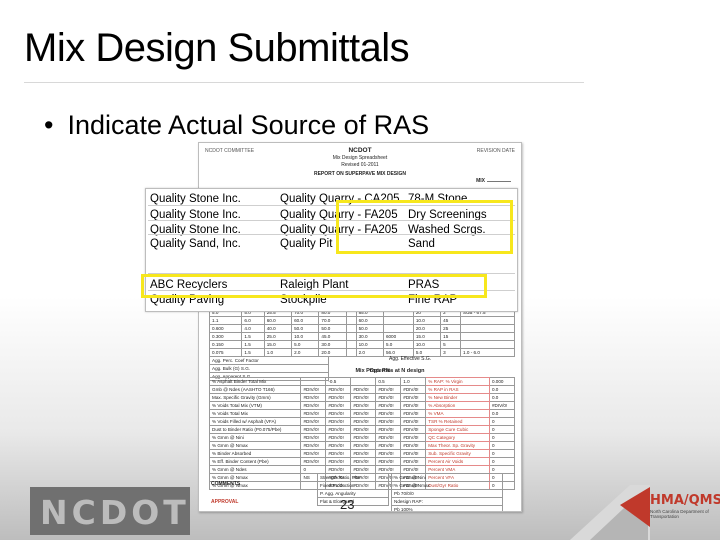 This screenshot has width=720, height=545. I want to click on property-cell: 0.5, so click(388, 381).